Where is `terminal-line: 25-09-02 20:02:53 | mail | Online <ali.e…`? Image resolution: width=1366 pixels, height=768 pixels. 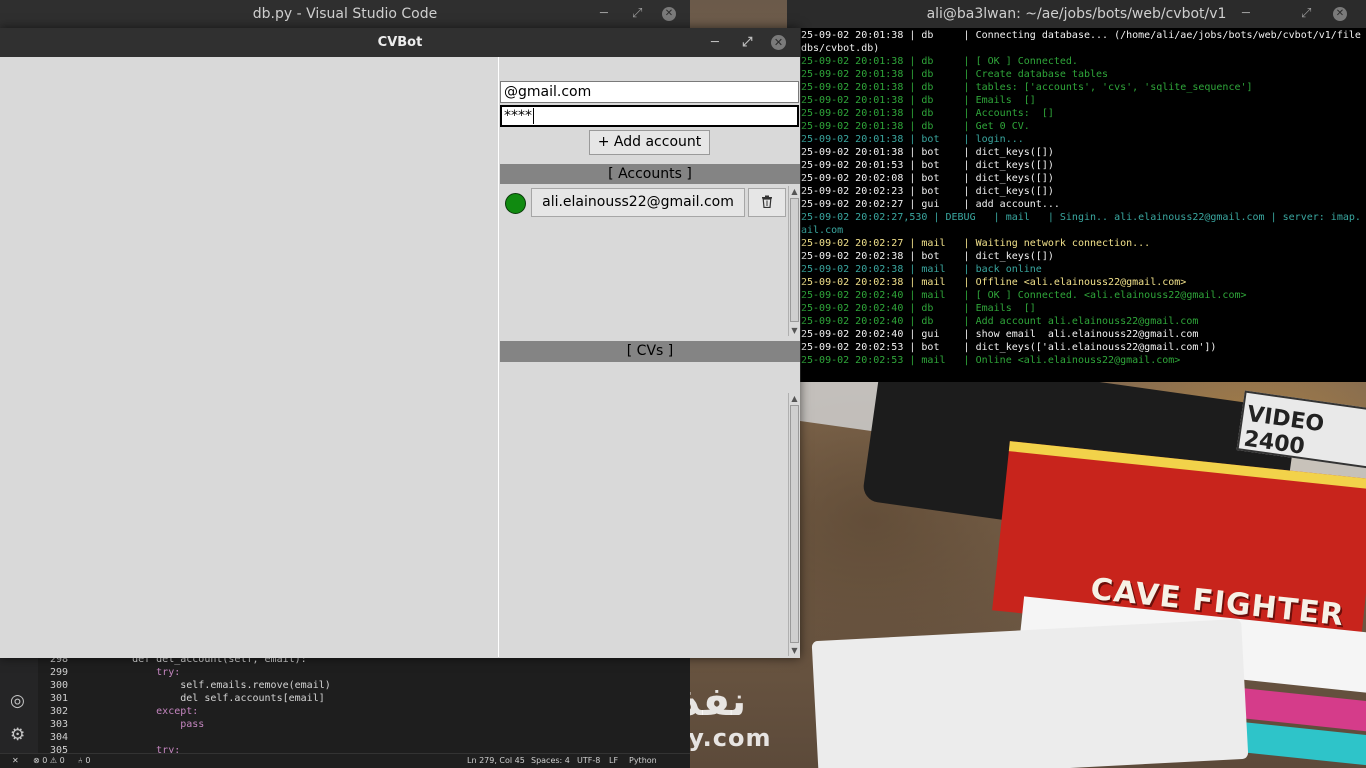
terminal-line: 25-09-02 20:02:53 | mail | Online <ali.e… is located at coordinates (991, 360).